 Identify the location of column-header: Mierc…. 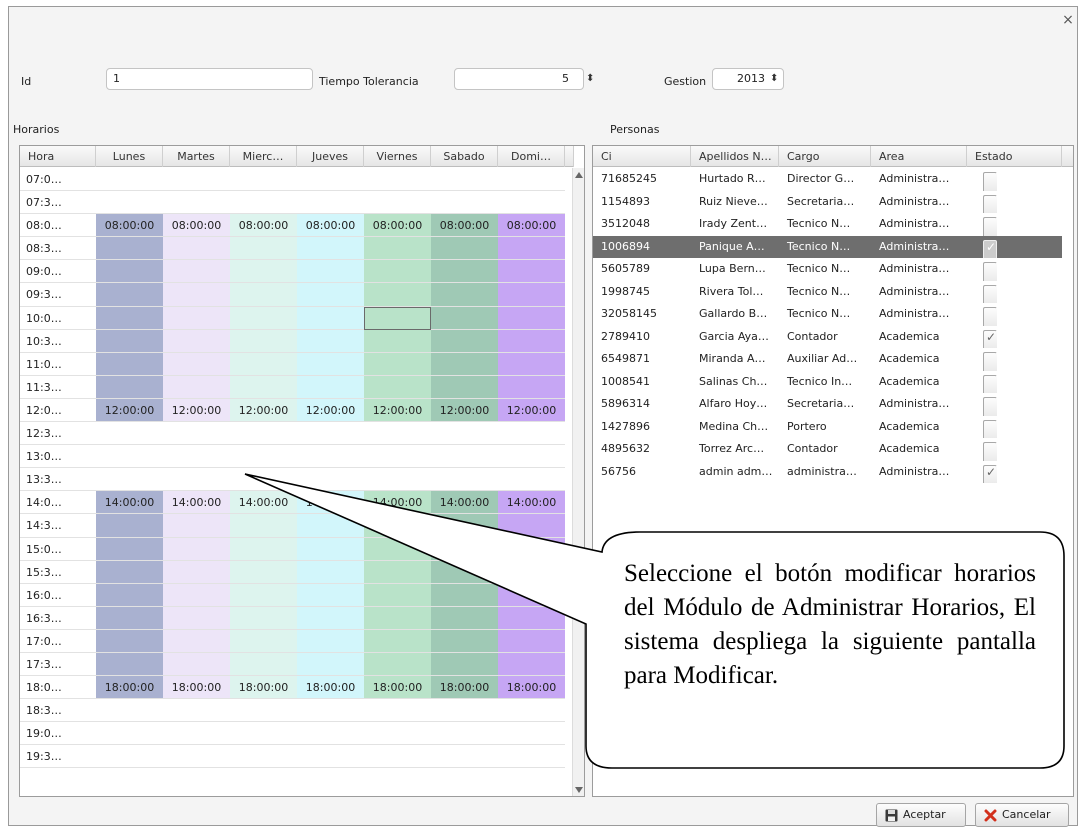
(263, 156).